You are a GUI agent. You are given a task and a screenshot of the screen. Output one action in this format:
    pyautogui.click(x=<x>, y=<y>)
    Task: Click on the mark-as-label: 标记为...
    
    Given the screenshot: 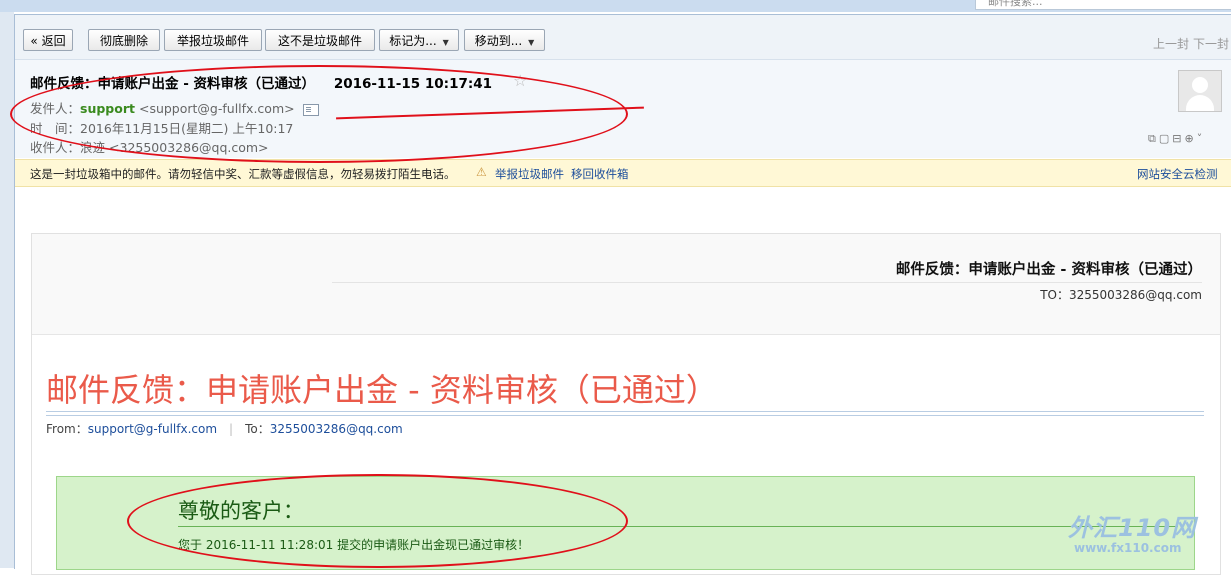 What is the action you would take?
    pyautogui.click(x=413, y=41)
    